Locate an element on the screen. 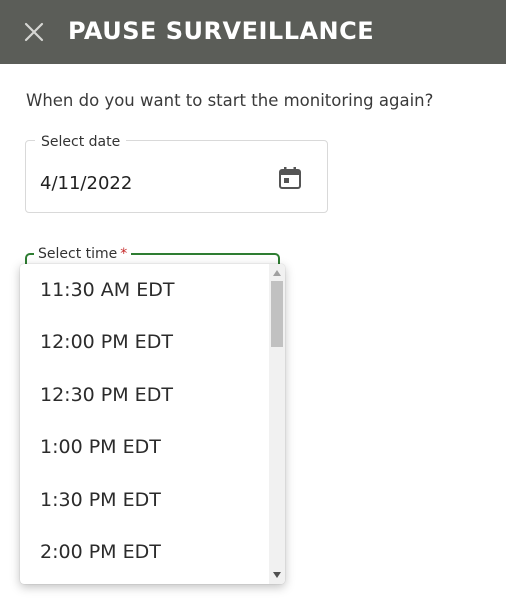 The width and height of the screenshot is (506, 607). close-button is located at coordinates (34, 32).